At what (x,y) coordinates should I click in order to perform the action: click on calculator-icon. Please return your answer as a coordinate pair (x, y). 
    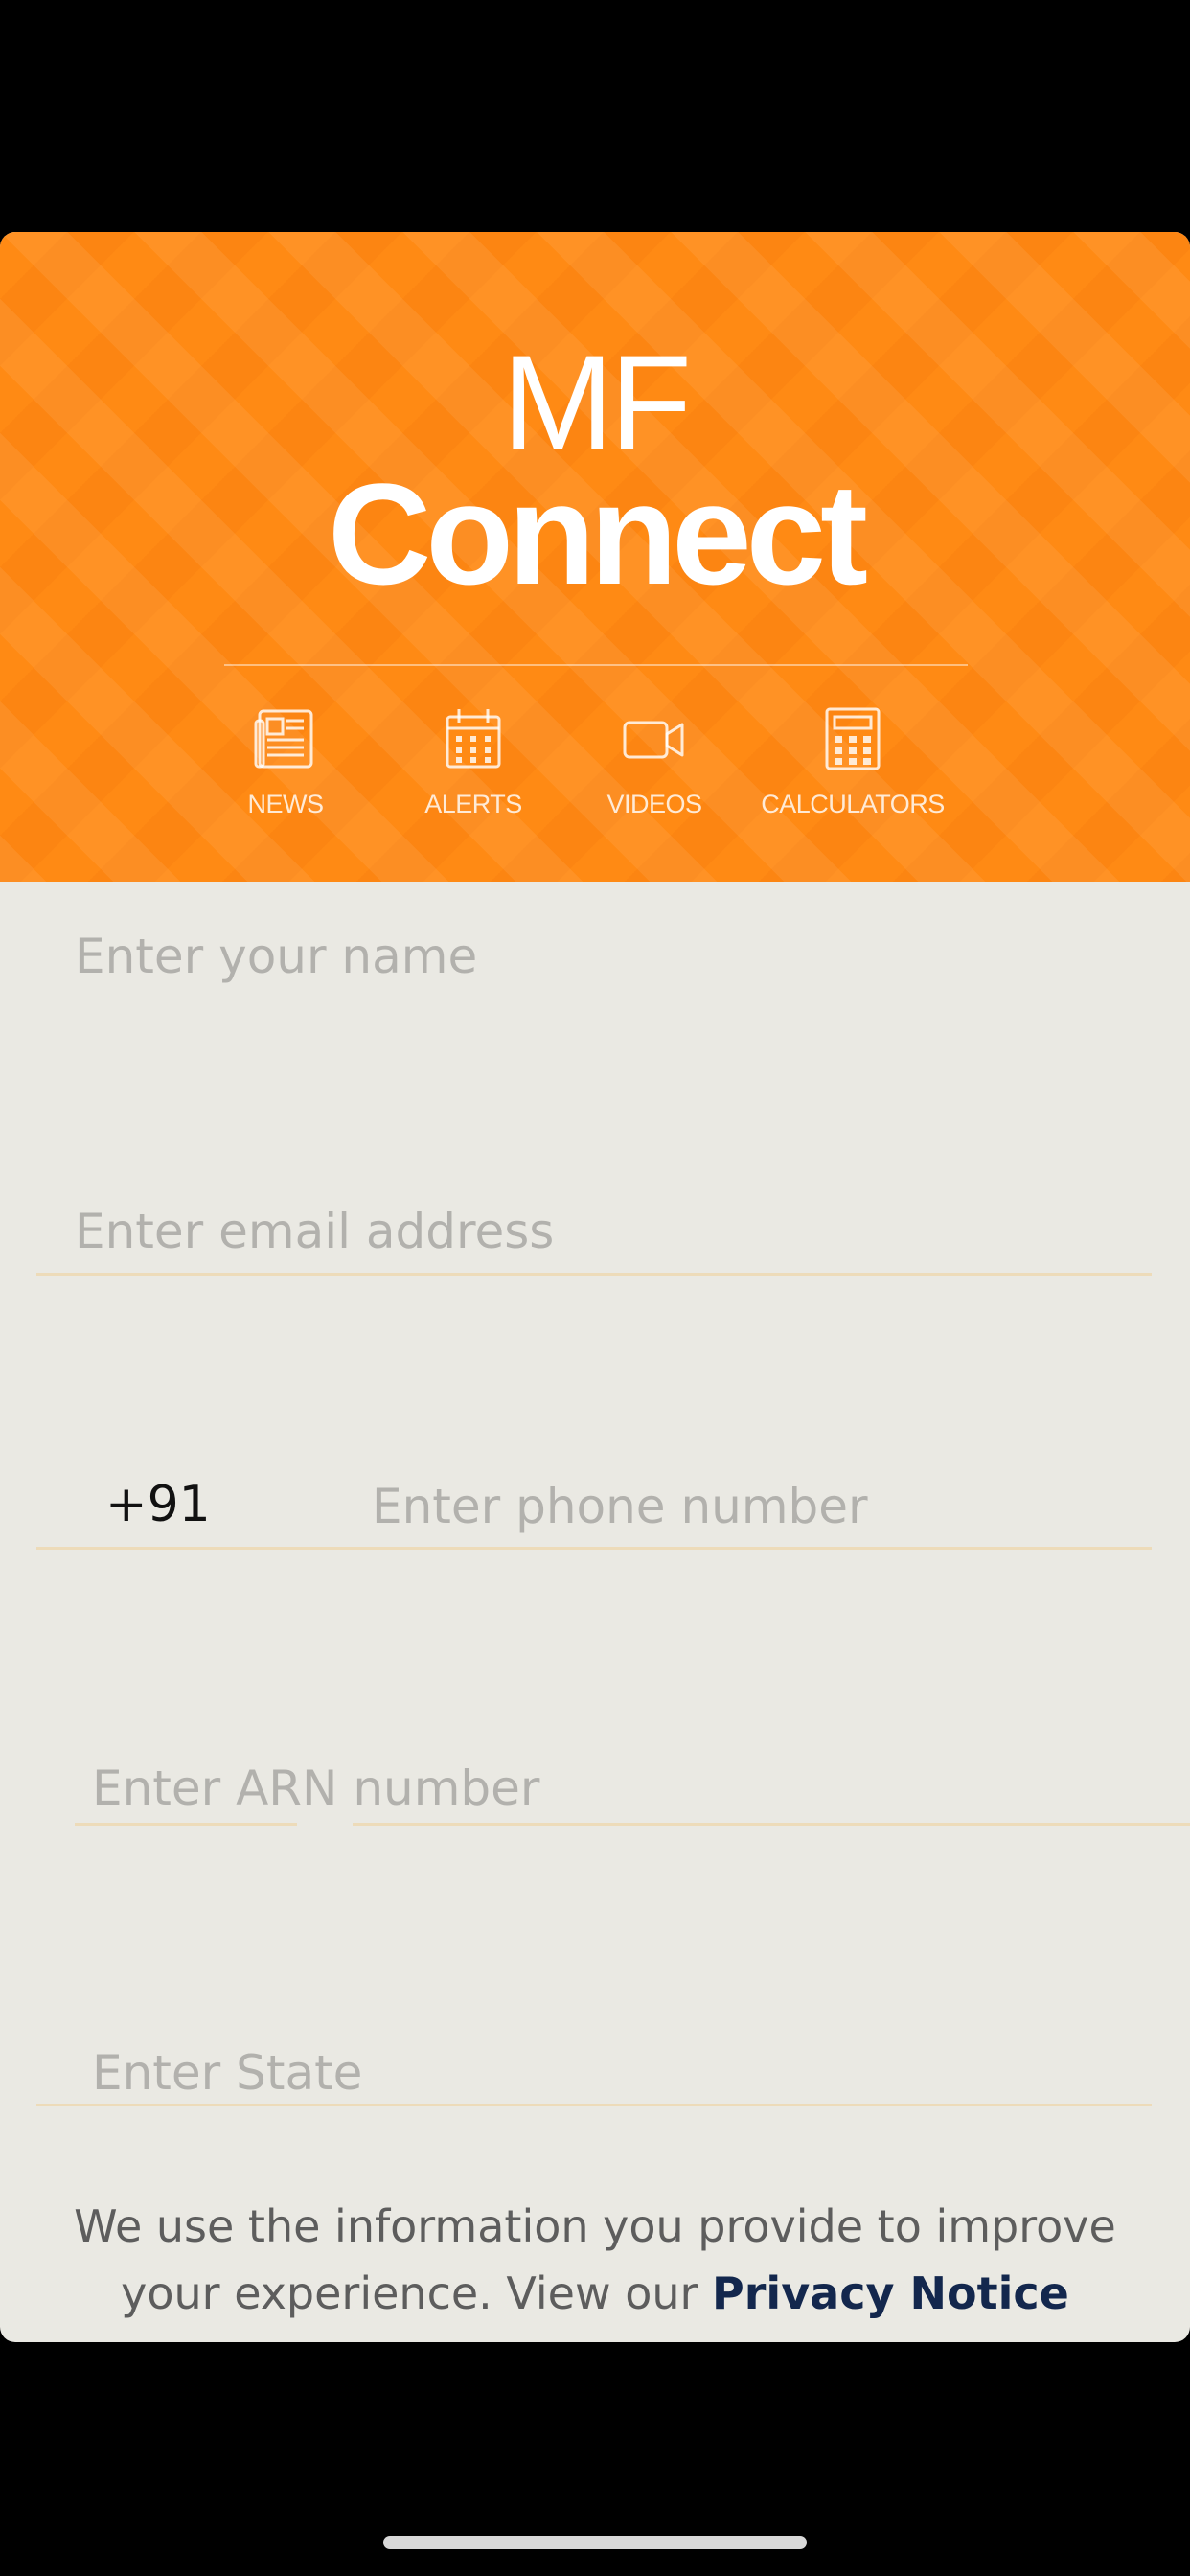
    Looking at the image, I should click on (853, 738).